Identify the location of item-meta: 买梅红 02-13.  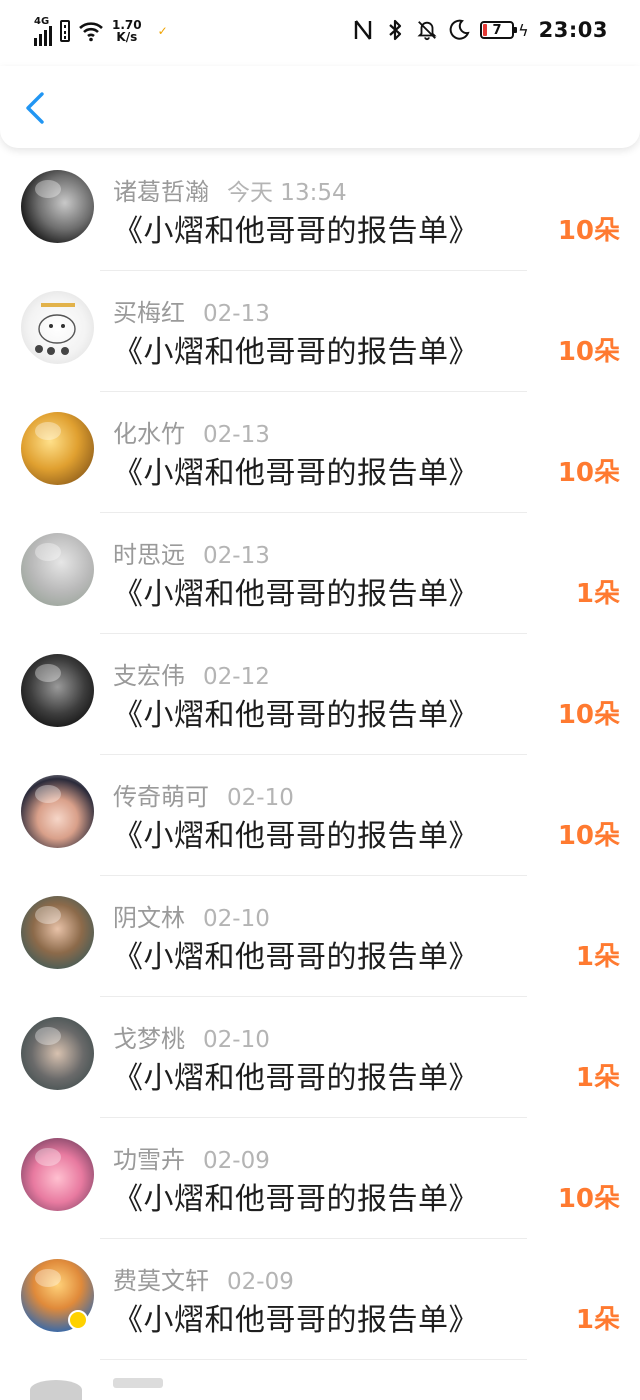
(191, 310).